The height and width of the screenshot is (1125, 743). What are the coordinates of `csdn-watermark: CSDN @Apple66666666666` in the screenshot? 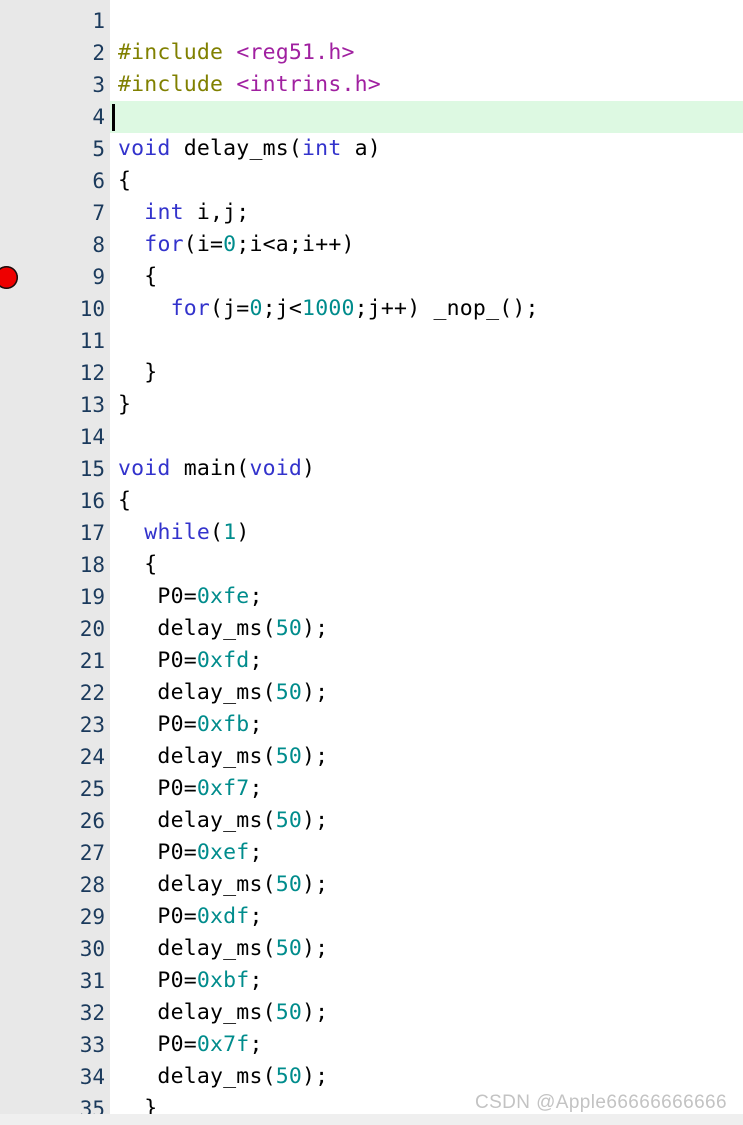 It's located at (600, 1102).